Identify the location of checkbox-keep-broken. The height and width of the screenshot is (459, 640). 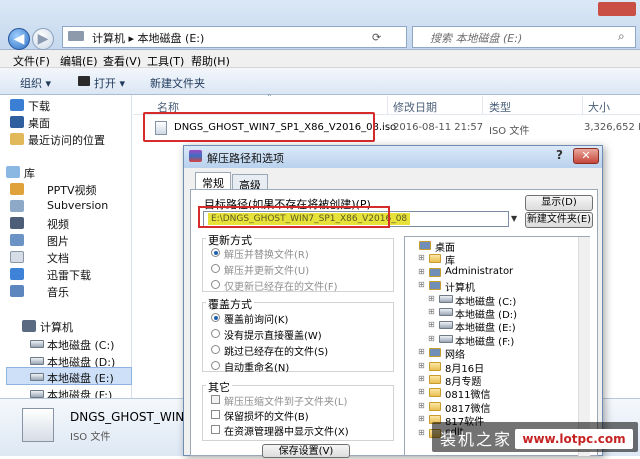
(215, 414).